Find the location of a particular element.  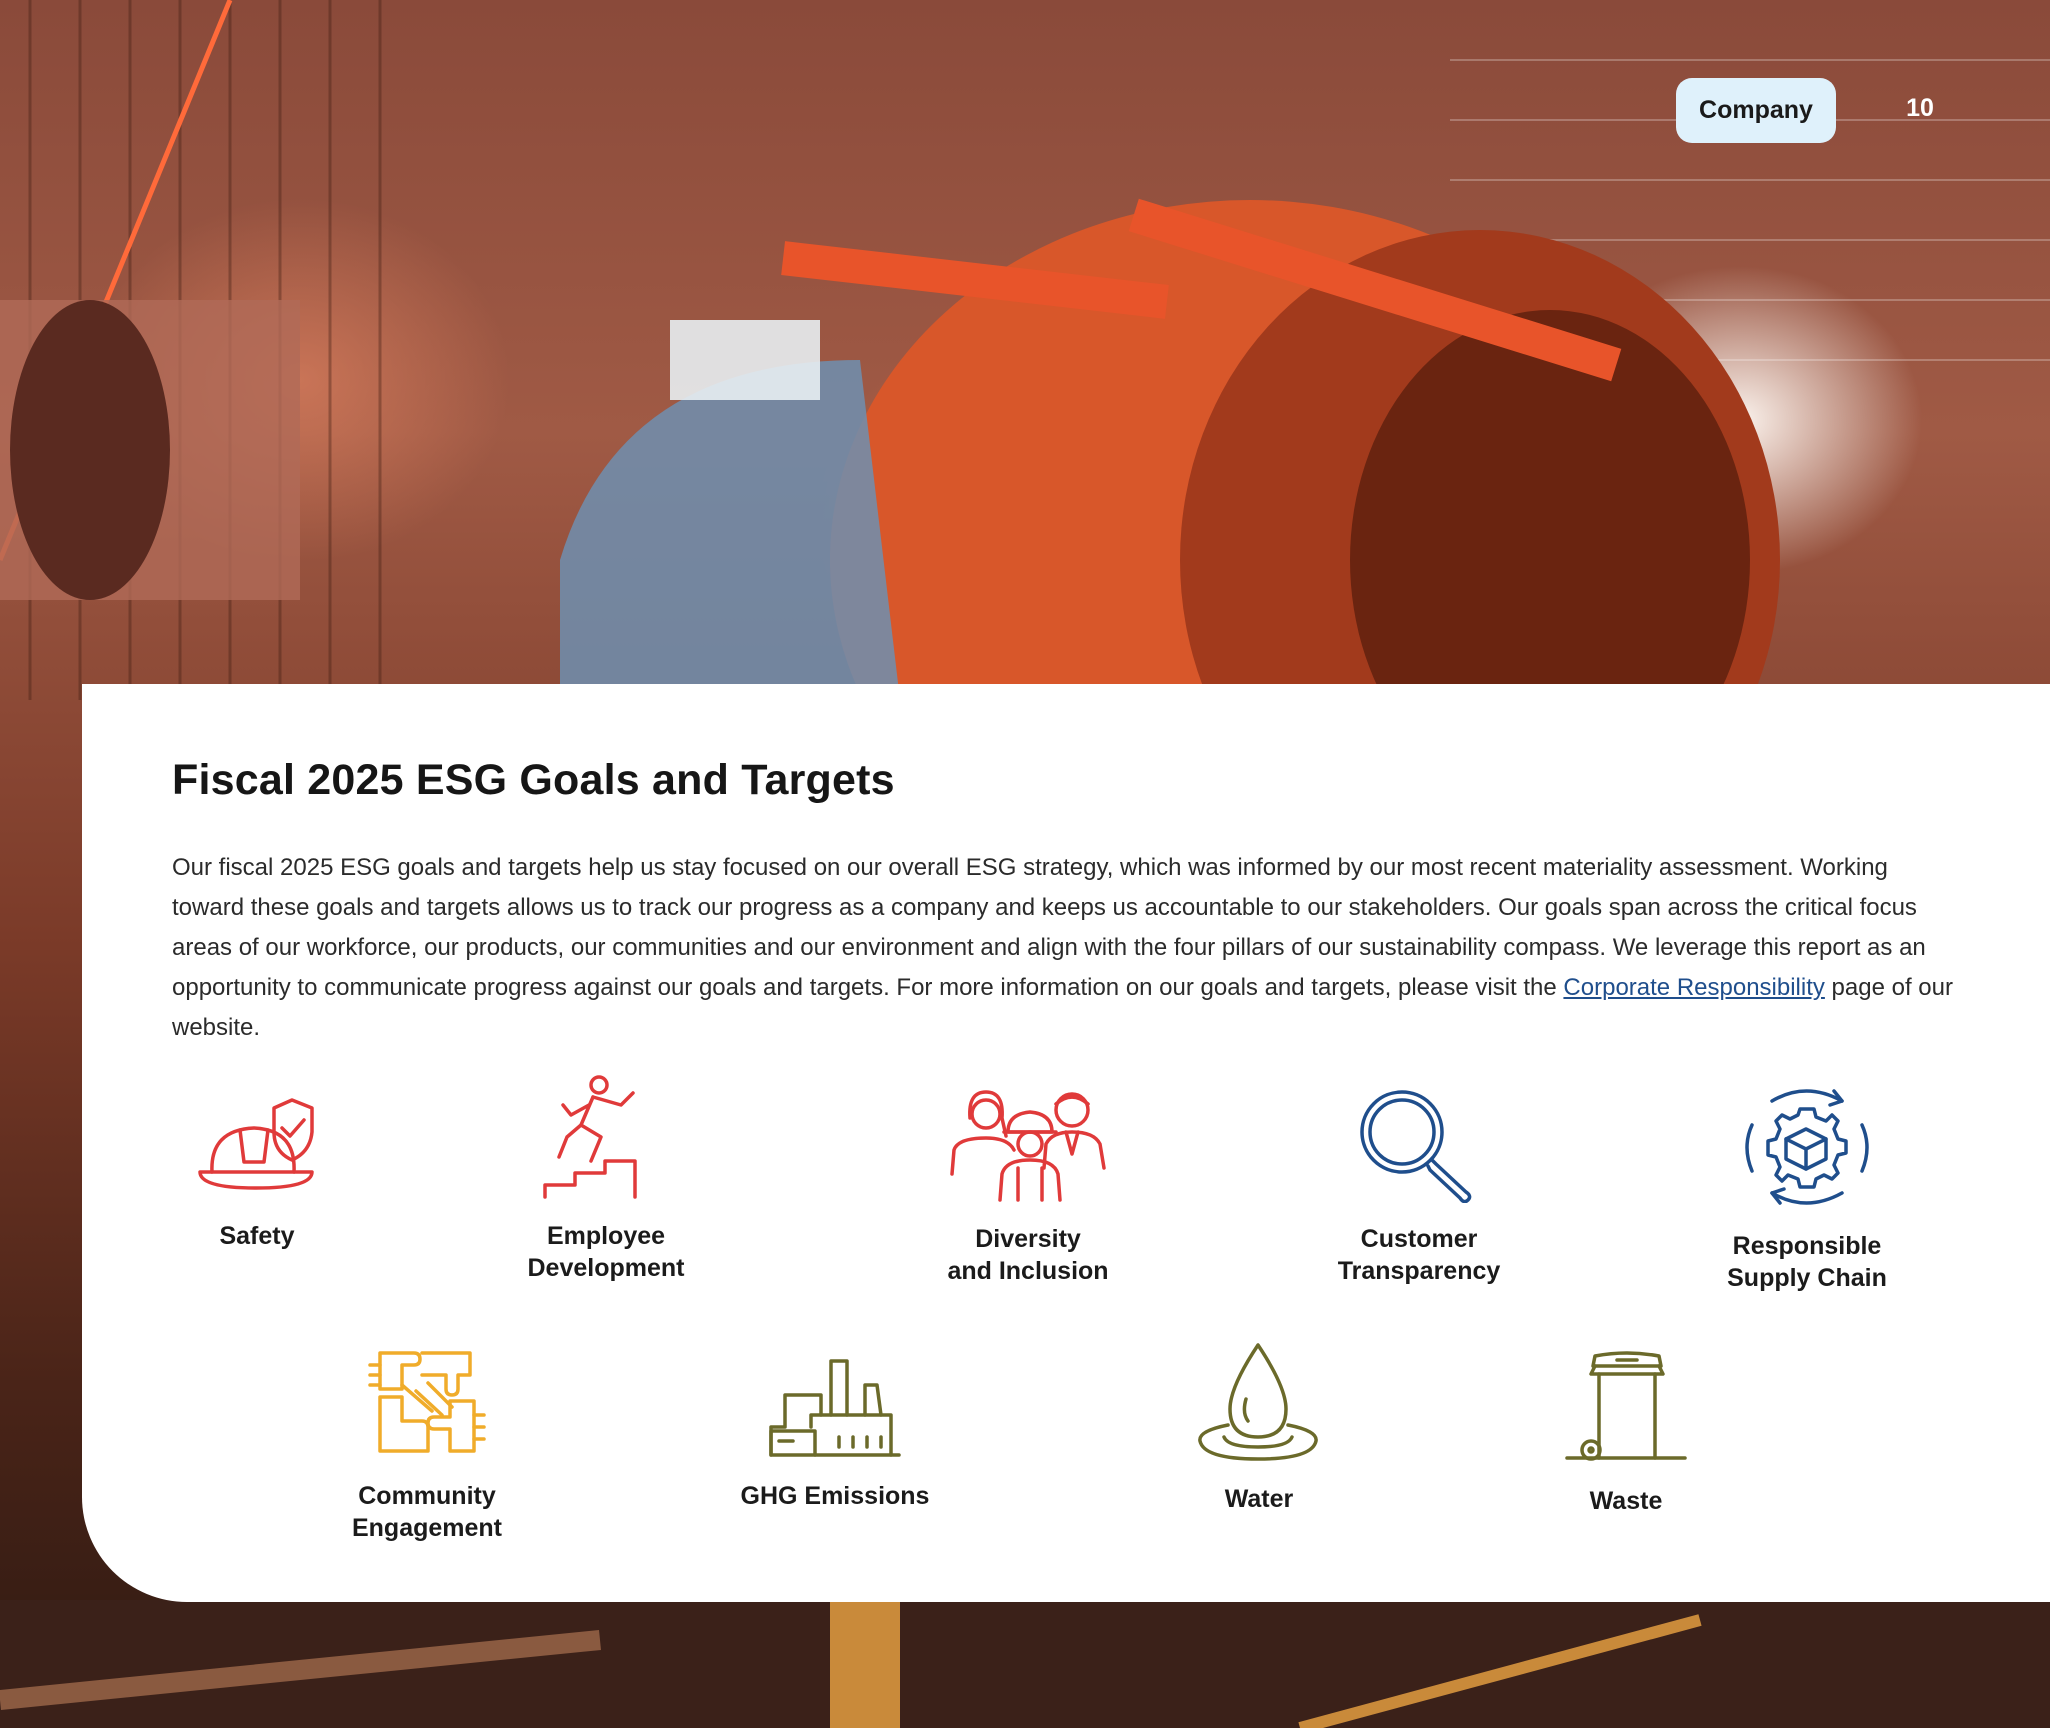

goal-water: Water is located at coordinates (1259, 1429).